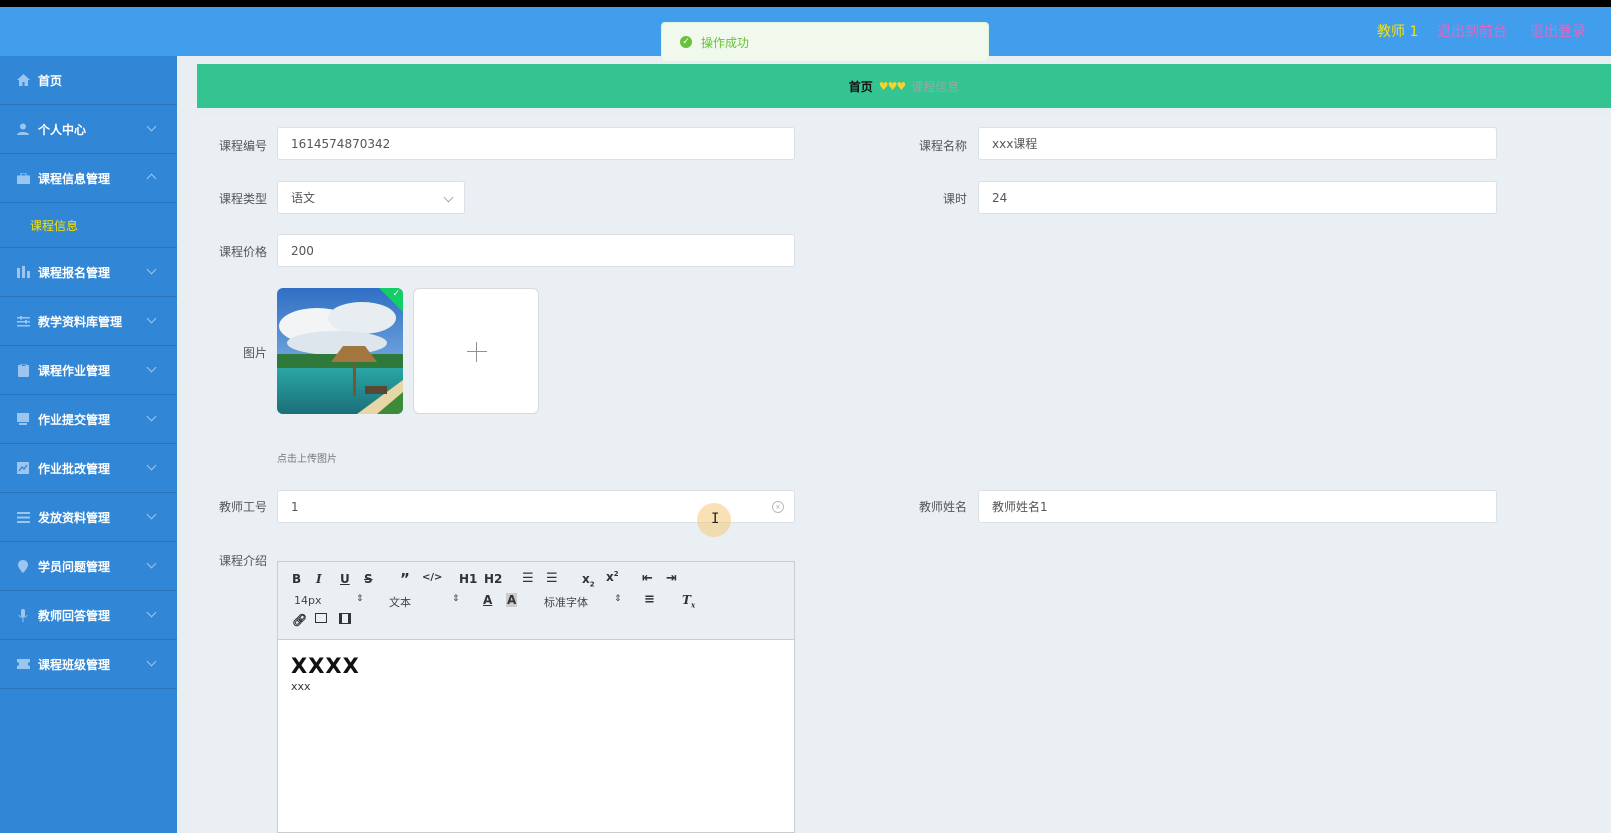 This screenshot has width=1611, height=833. What do you see at coordinates (329, 600) in the screenshot?
I see `font-size-select: 14px ⇕` at bounding box center [329, 600].